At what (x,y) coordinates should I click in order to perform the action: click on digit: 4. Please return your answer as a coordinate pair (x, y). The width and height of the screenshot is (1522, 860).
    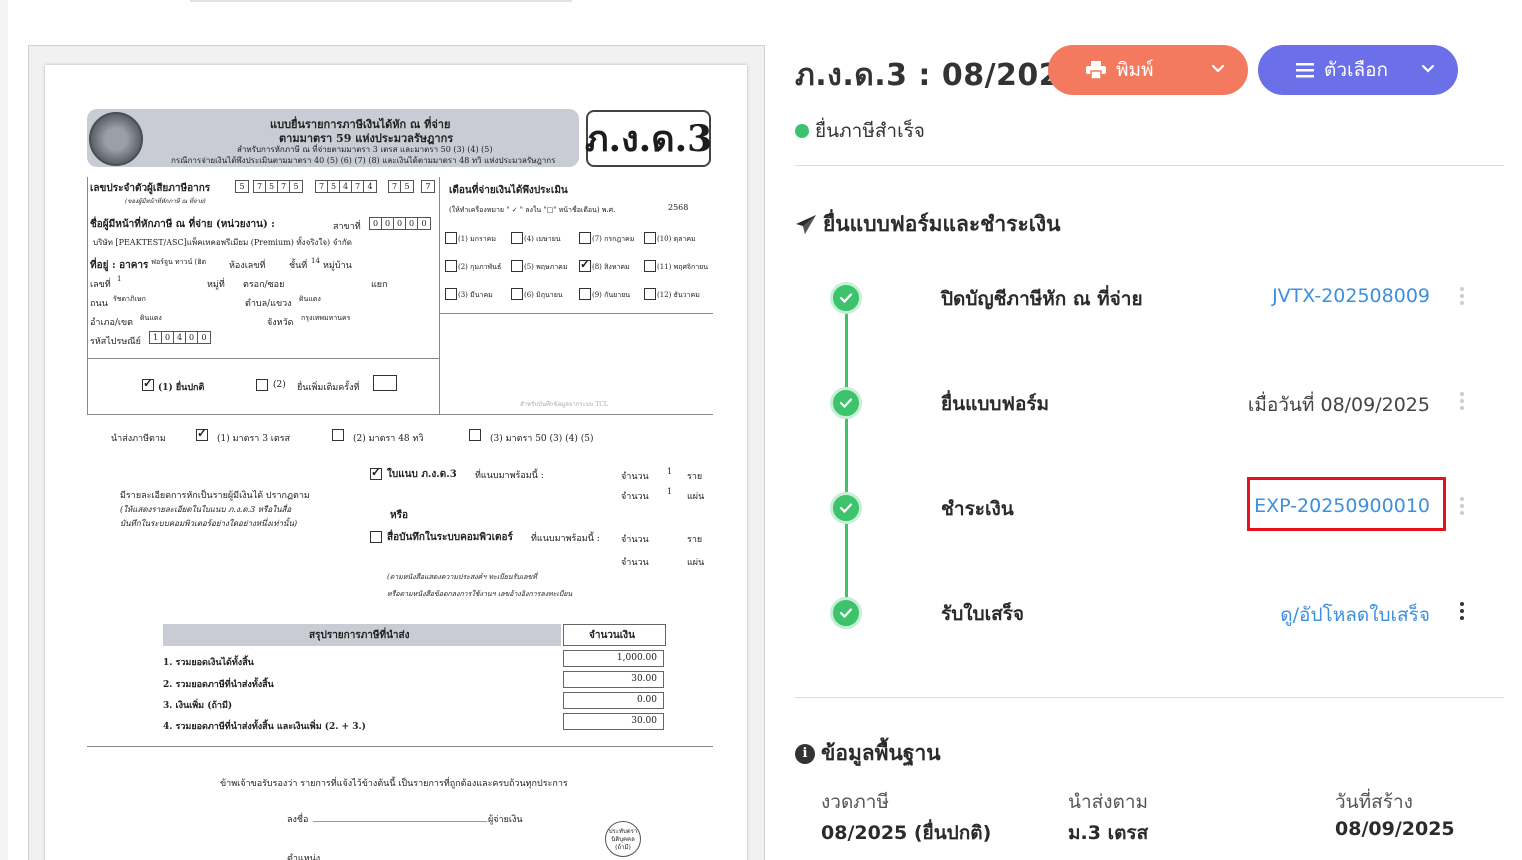
    Looking at the image, I should click on (180, 337).